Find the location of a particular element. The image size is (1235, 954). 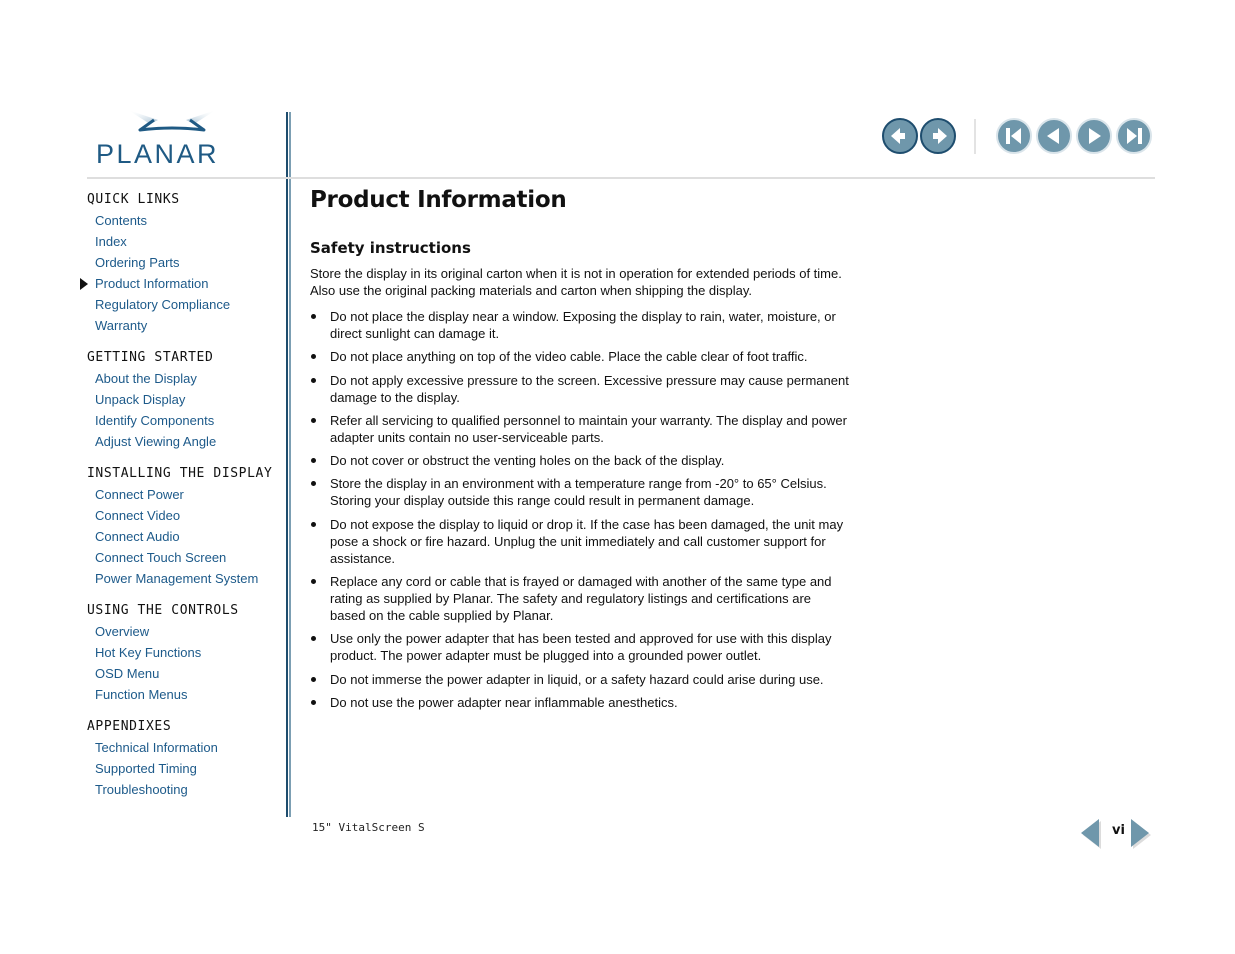

logo-wordmark: PLANAR is located at coordinates (158, 154).